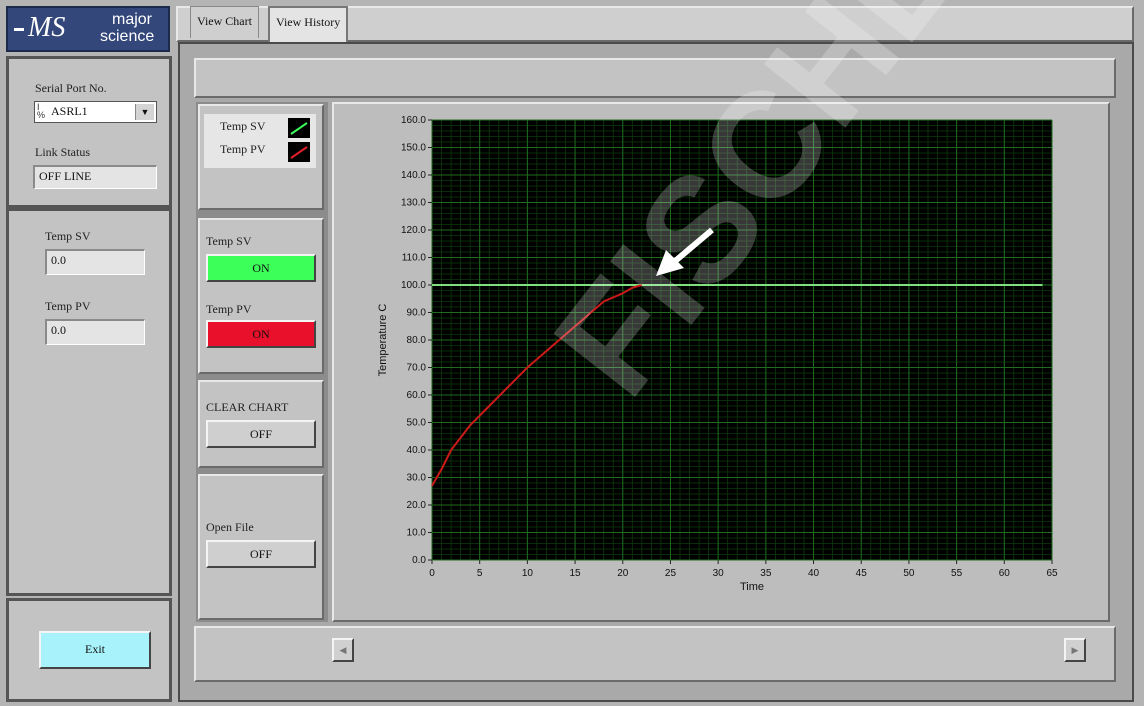 The image size is (1144, 706). I want to click on y-tick-label: 90.0, so click(417, 313).